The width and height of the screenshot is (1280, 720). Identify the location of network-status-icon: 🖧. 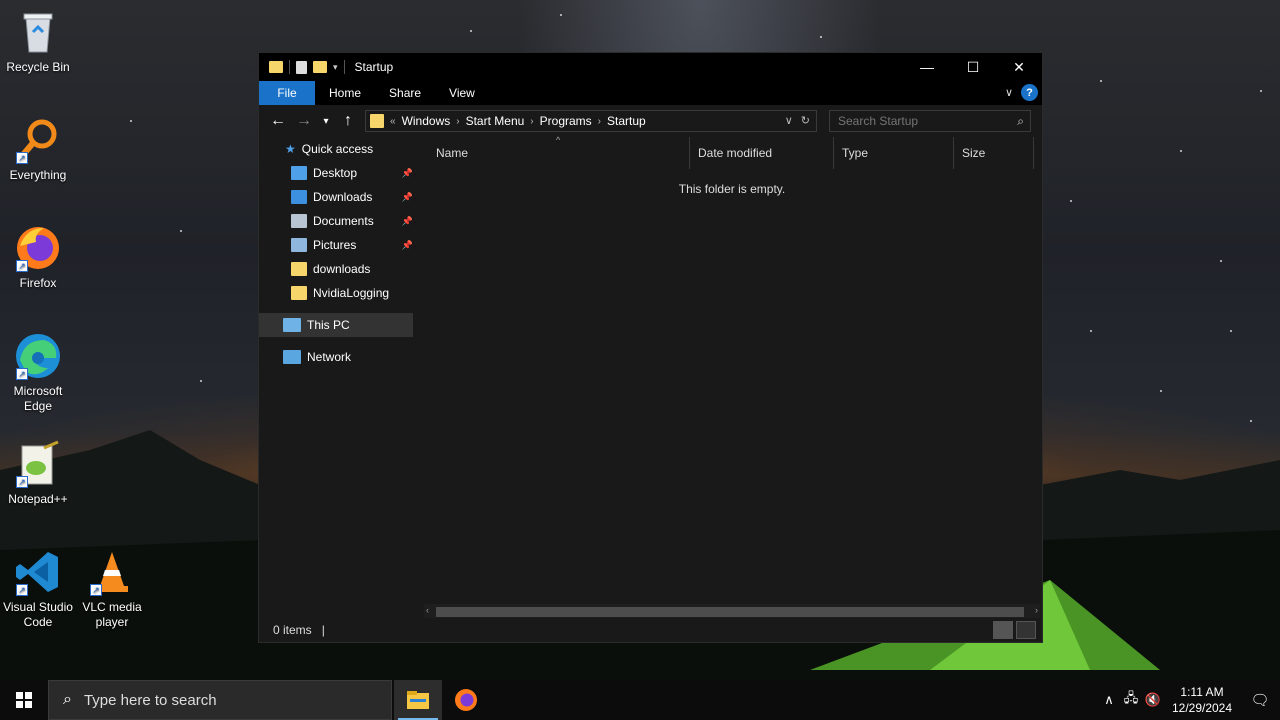
(1131, 700).